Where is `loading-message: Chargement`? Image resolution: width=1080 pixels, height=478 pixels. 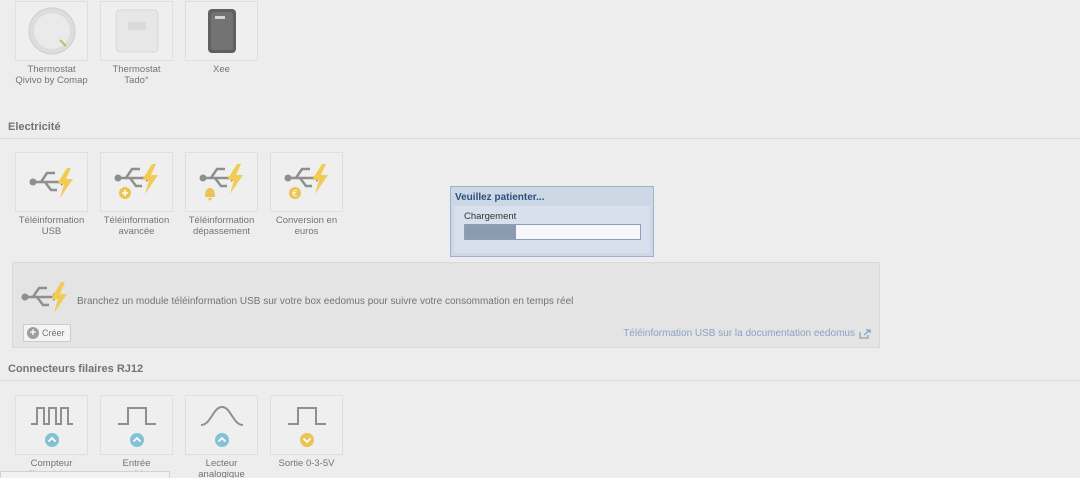
loading-message: Chargement is located at coordinates (490, 216).